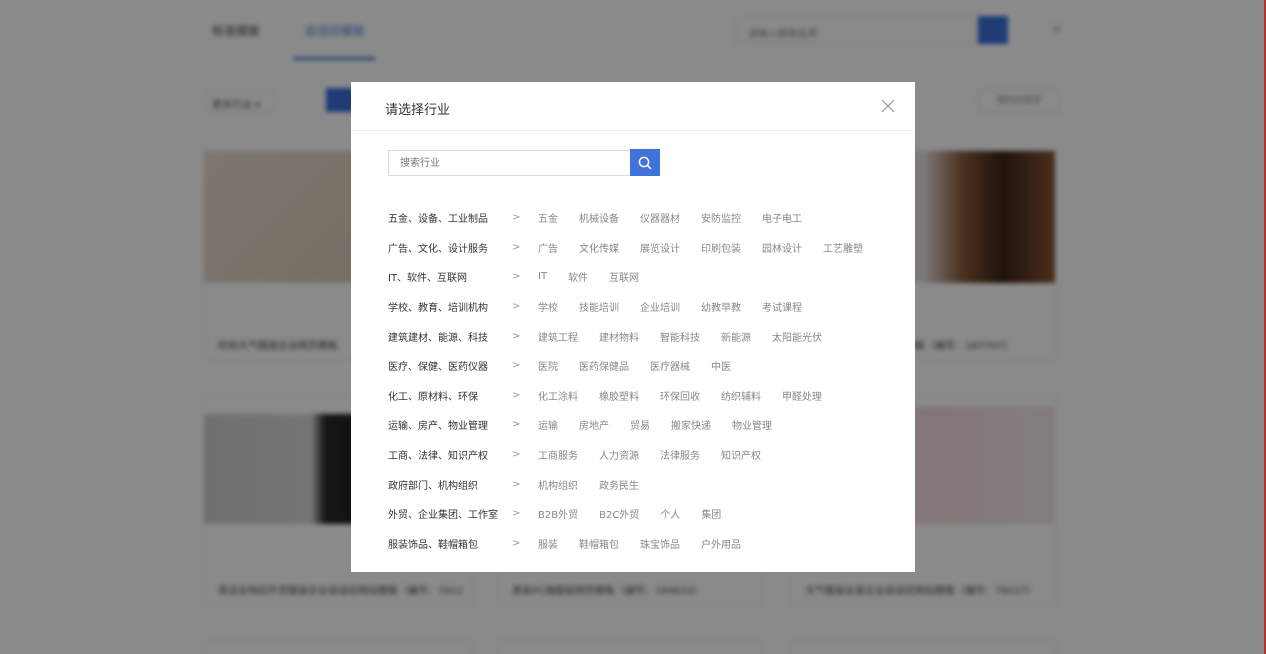 The image size is (1266, 654). Describe the element at coordinates (636, 366) in the screenshot. I see `industry-category-row: 医疗、保健、医药仪器 > 医院 医药保健品 医疗器械 中医` at that location.